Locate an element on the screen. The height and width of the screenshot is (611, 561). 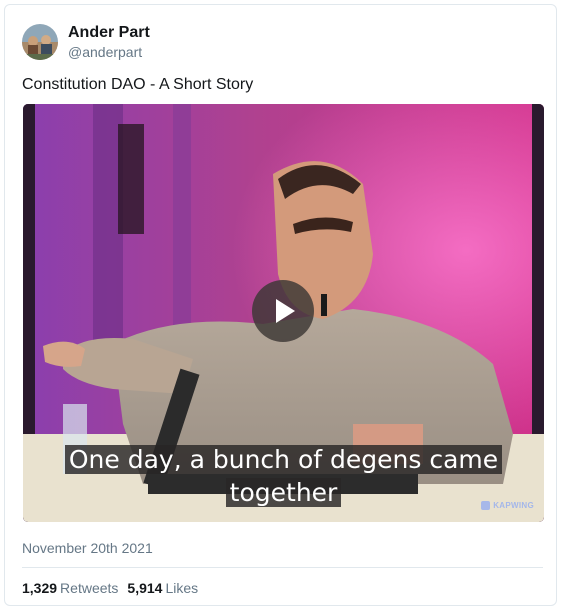
play-icon is located at coordinates (285, 311).